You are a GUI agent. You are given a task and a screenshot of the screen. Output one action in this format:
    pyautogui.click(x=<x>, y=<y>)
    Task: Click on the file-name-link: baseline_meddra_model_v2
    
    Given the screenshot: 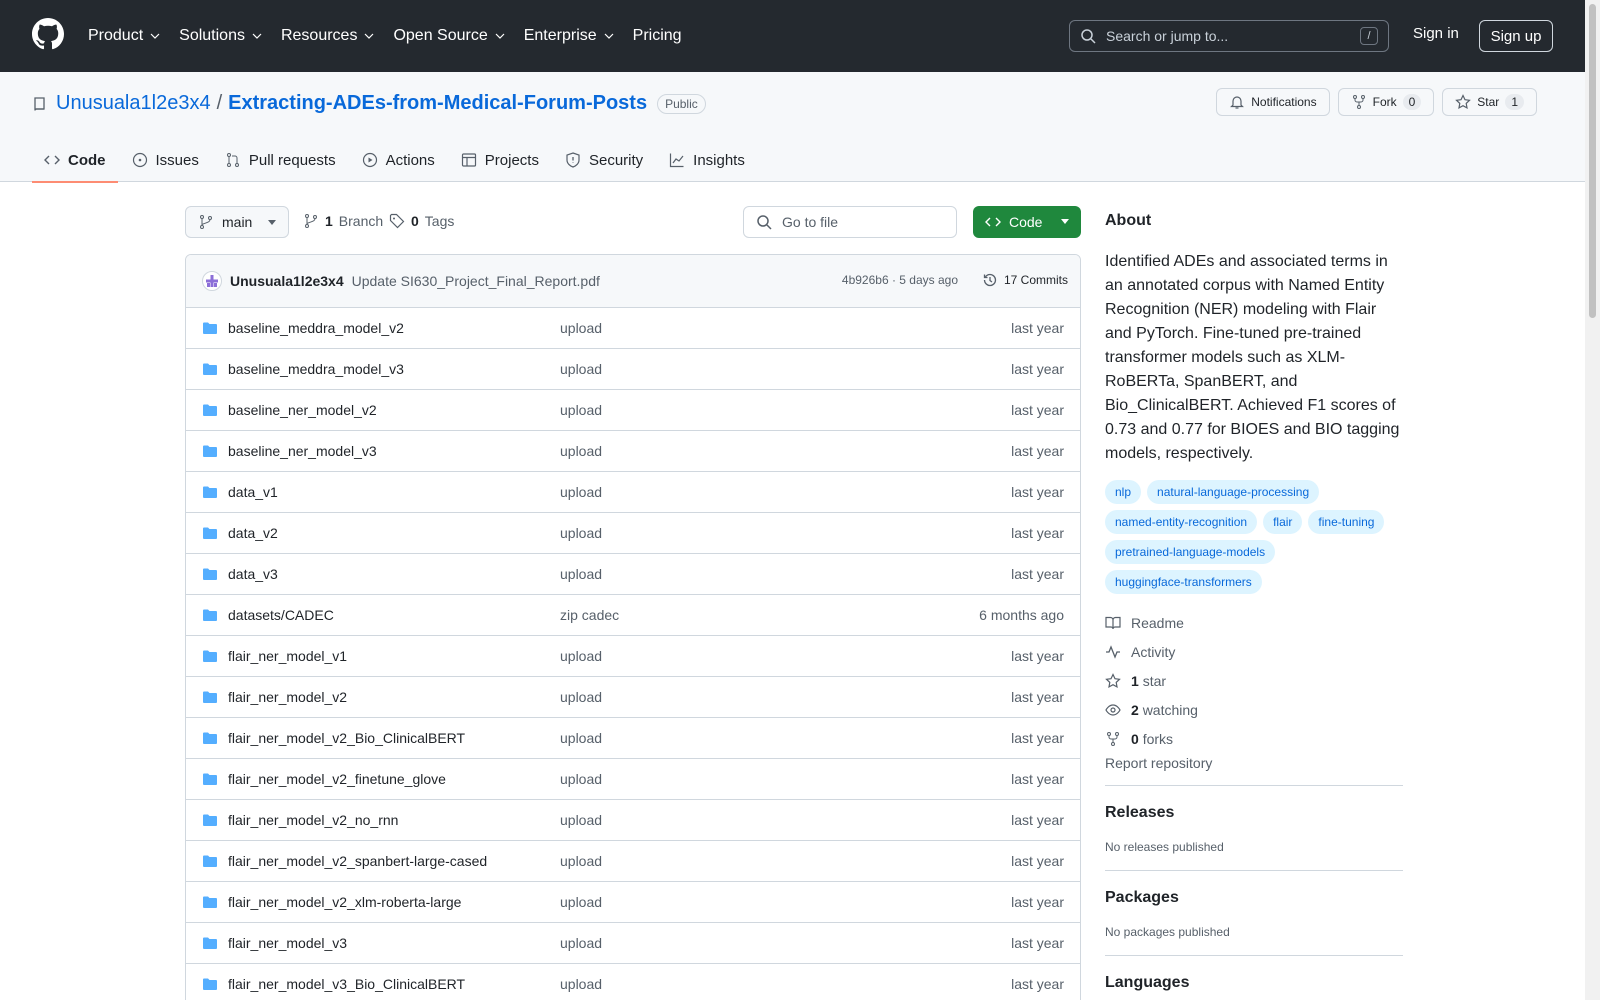 What is the action you would take?
    pyautogui.click(x=316, y=328)
    